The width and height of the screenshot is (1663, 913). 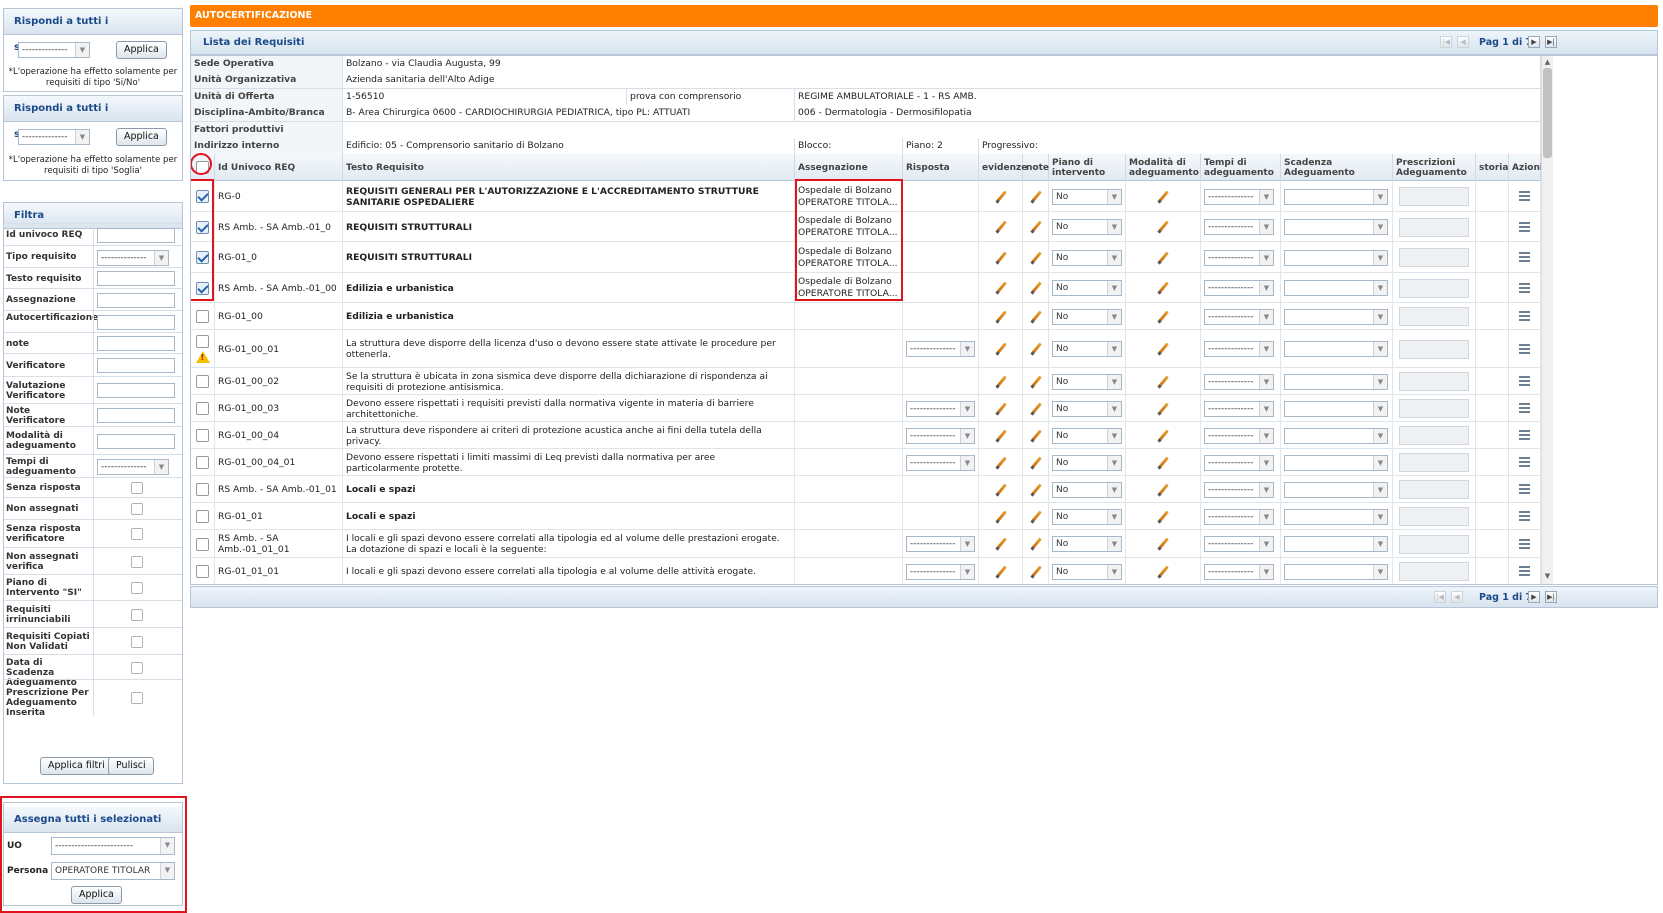 I want to click on column-header-prescrizioni: Prescrizioni Adeguamento, so click(x=1434, y=167).